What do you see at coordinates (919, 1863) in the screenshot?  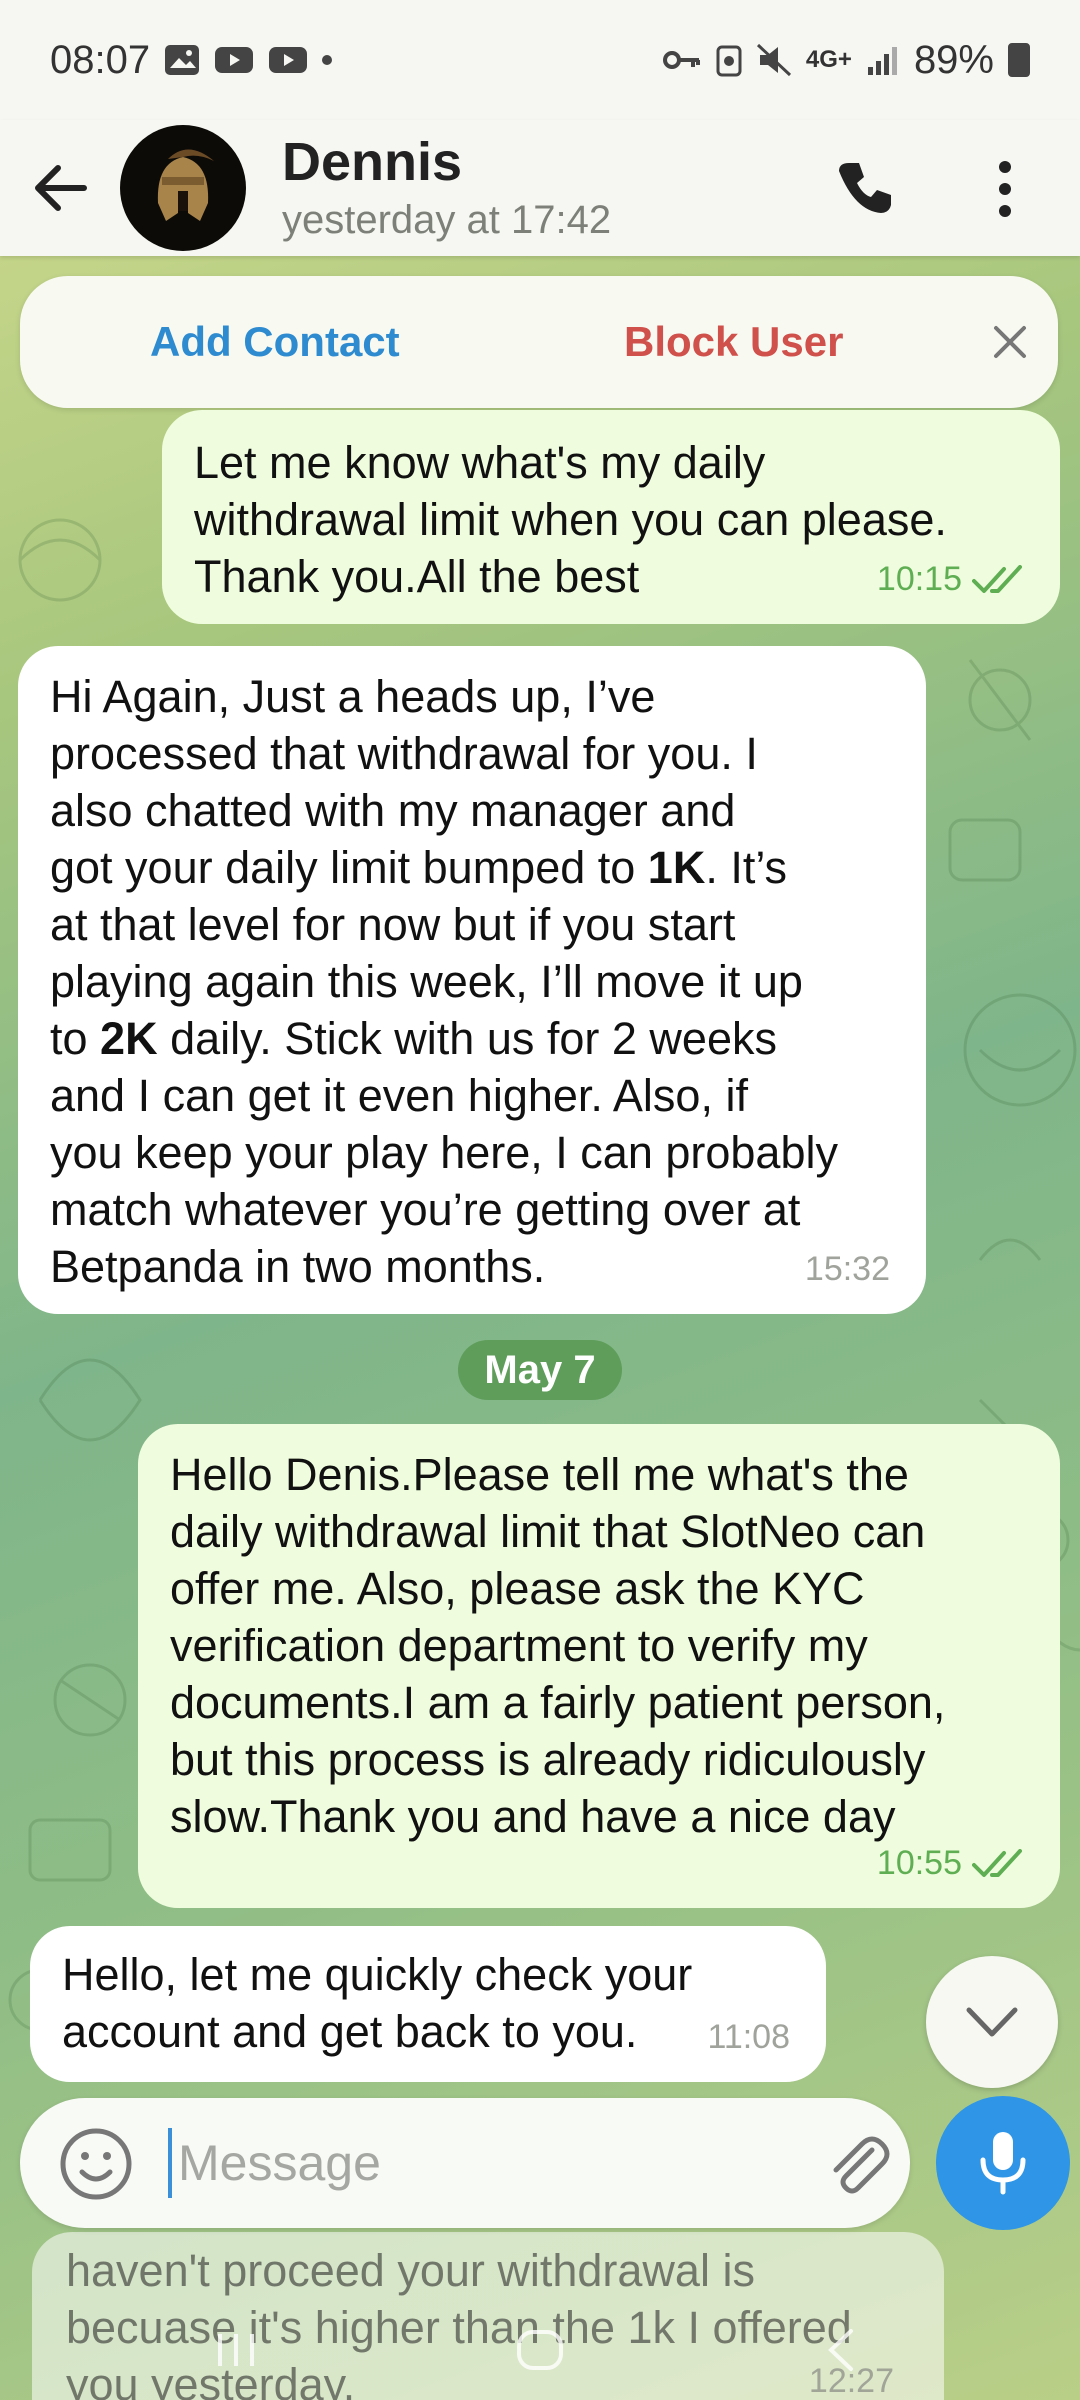 I see `message-time: 10:55` at bounding box center [919, 1863].